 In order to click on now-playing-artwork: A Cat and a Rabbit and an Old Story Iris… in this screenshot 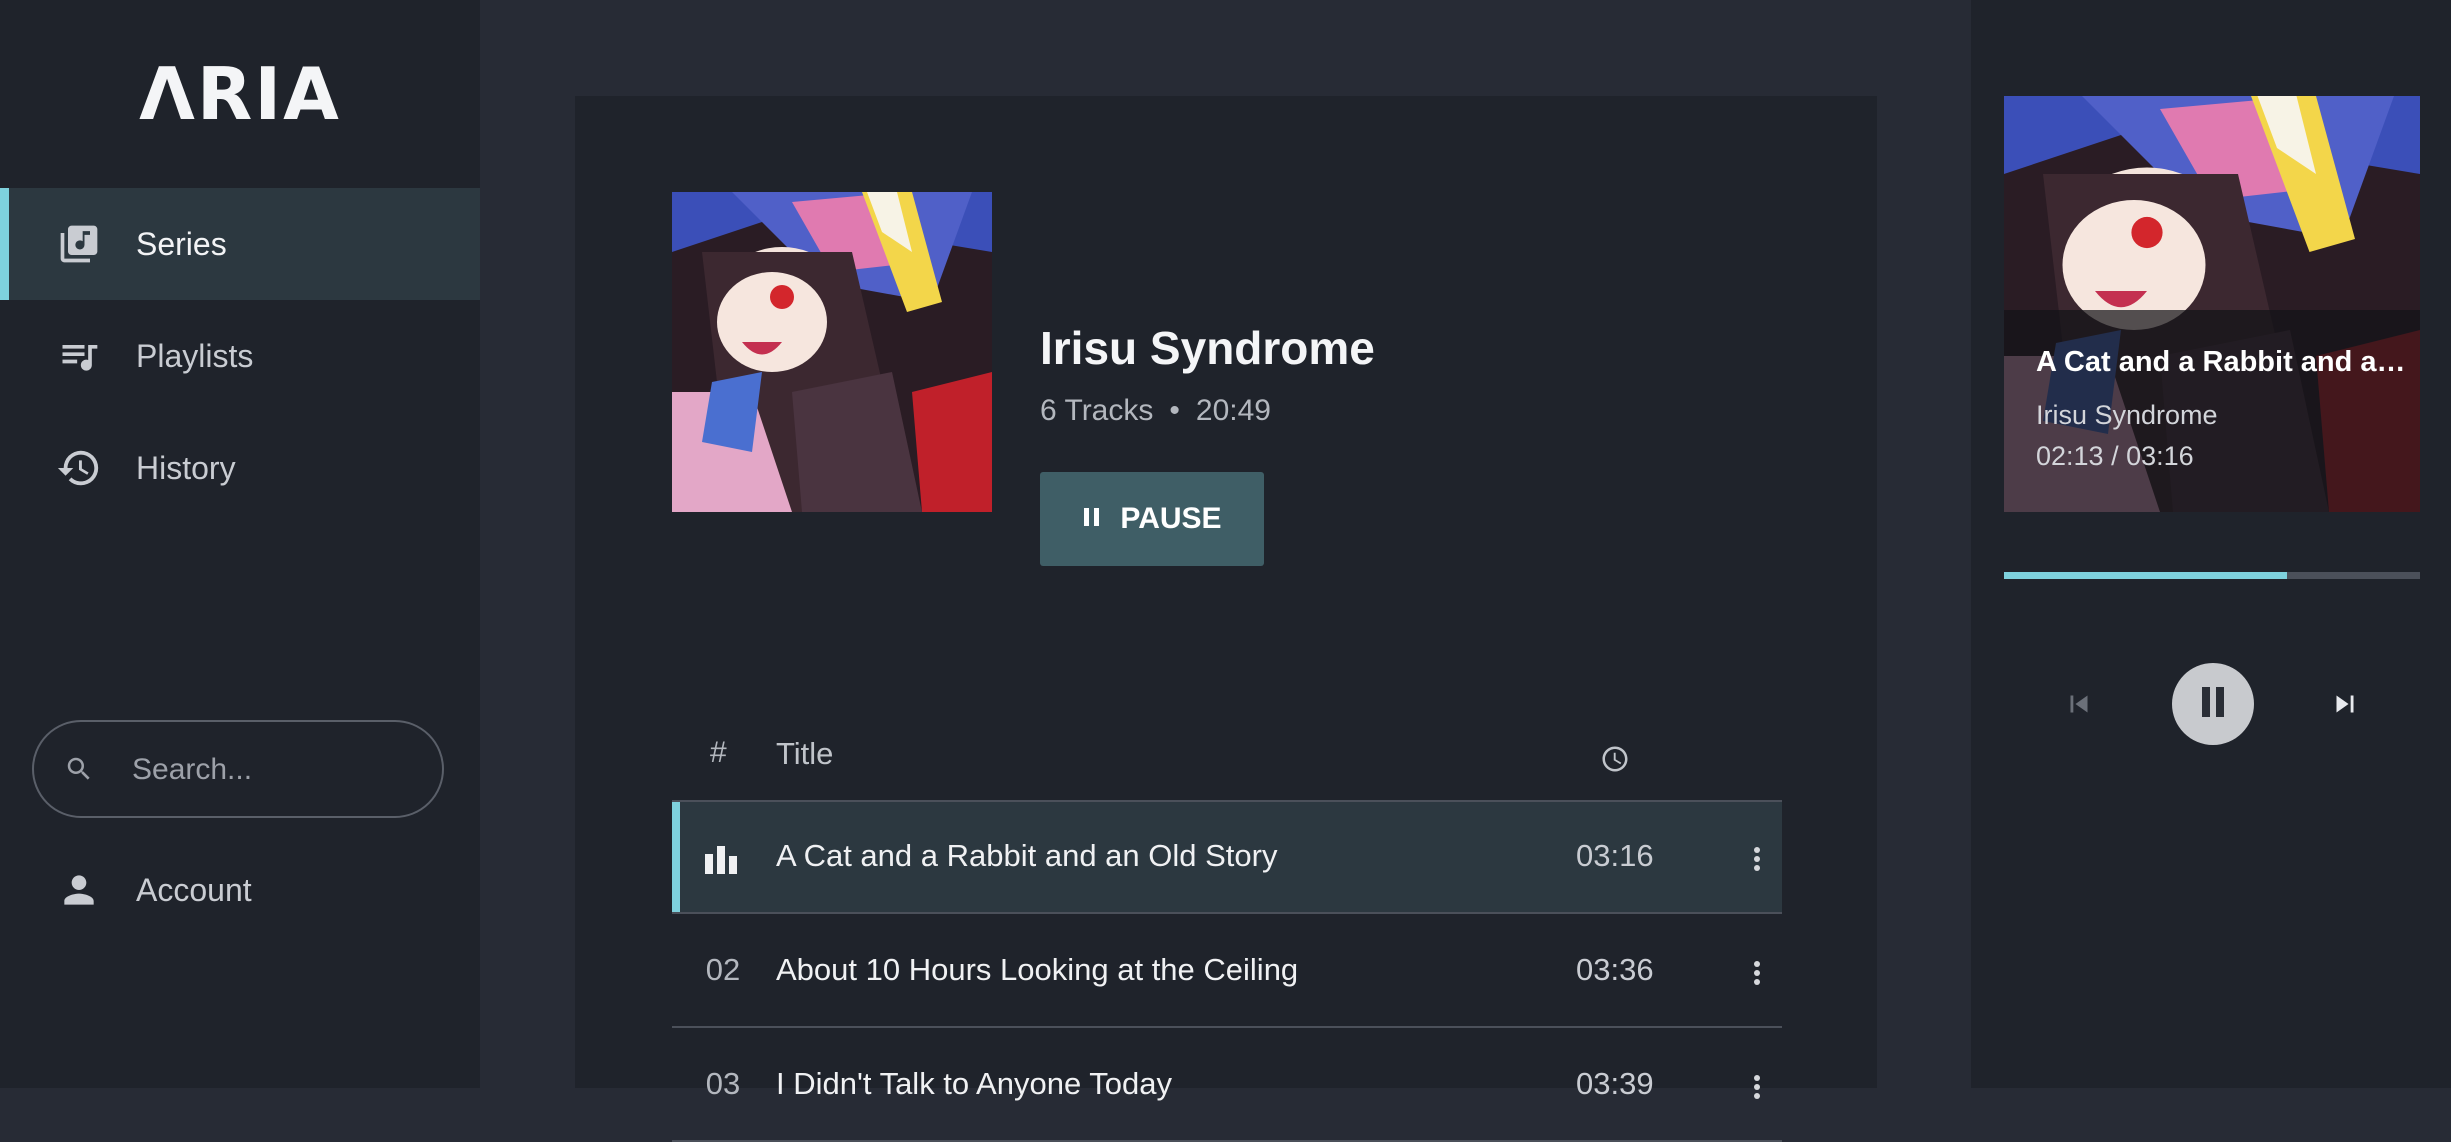, I will do `click(2212, 304)`.